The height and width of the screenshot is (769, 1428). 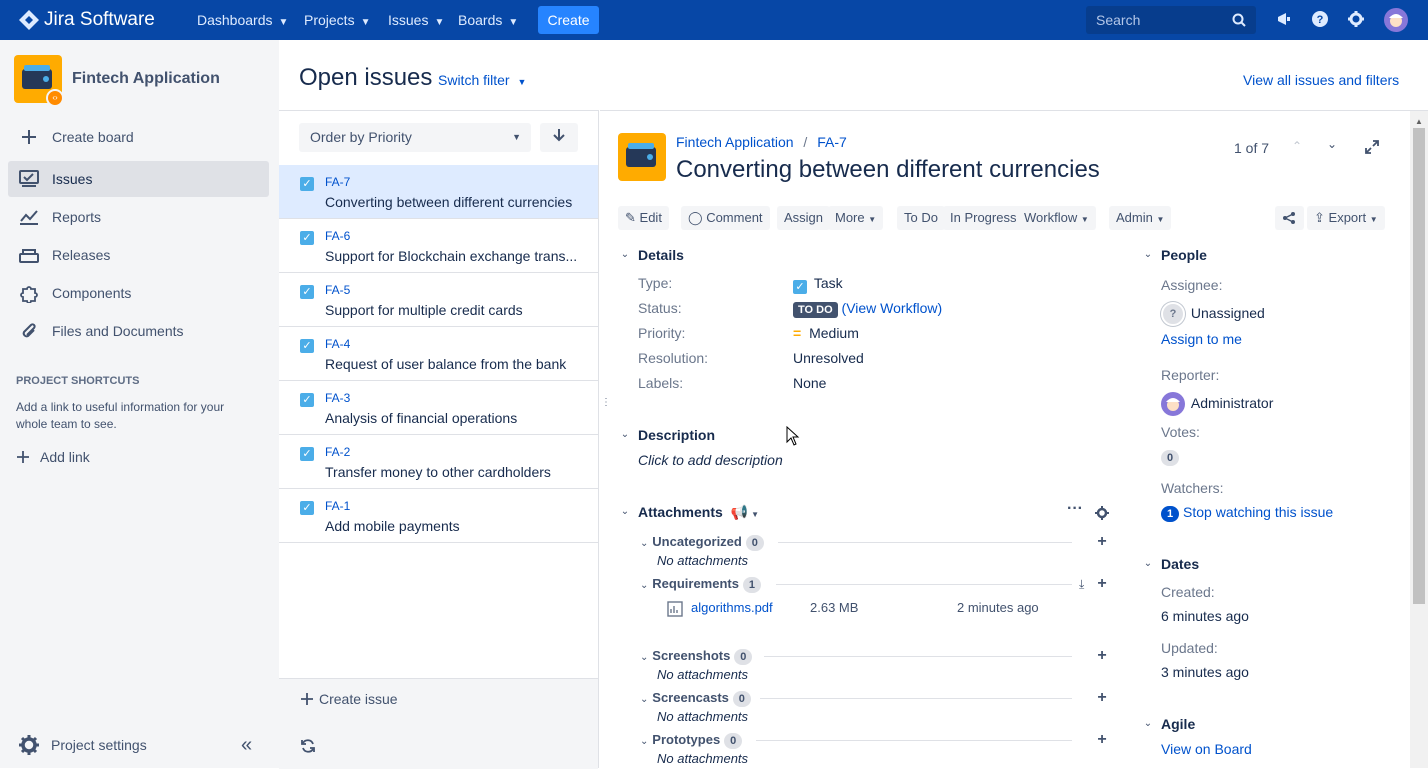 I want to click on more-label: More, so click(x=850, y=217).